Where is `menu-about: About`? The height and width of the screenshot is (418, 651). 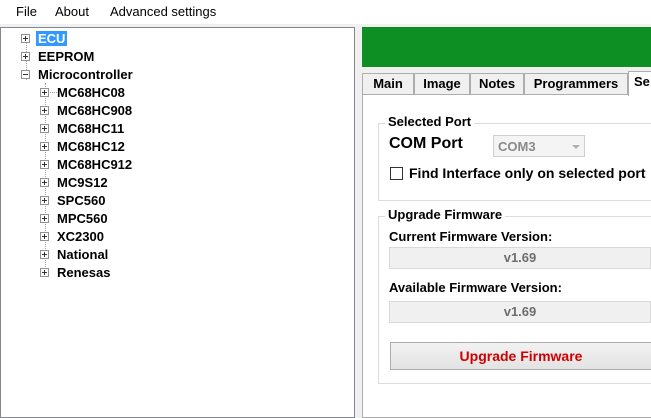
menu-about: About is located at coordinates (72, 11).